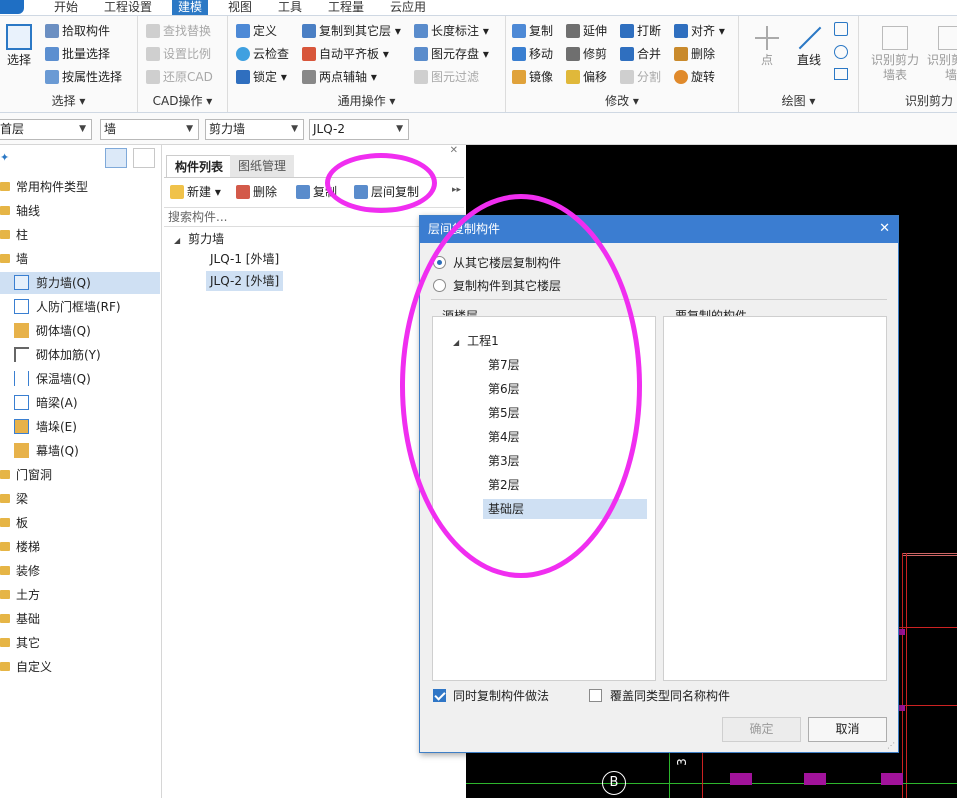  Describe the element at coordinates (256, 31) in the screenshot. I see `define-button: 定义` at that location.